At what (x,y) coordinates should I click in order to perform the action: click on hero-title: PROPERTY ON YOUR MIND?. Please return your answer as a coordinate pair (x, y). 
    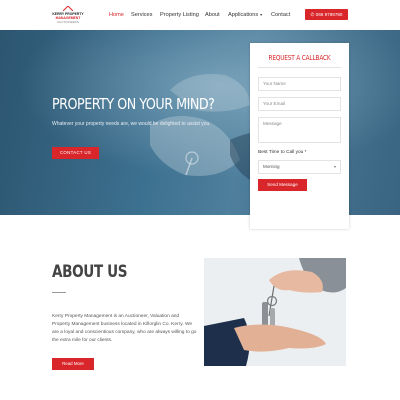
    Looking at the image, I should click on (133, 104).